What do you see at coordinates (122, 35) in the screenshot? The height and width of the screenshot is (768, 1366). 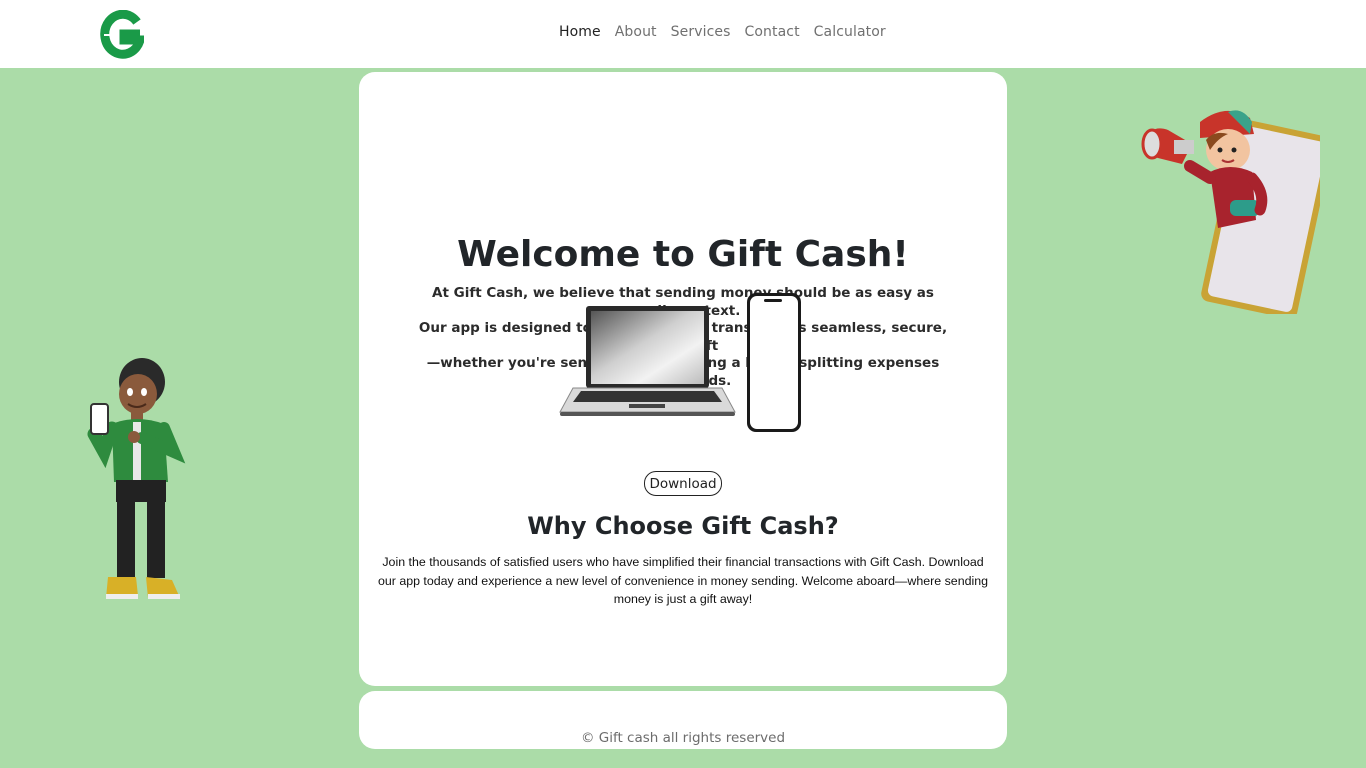 I see `logo-icon` at bounding box center [122, 35].